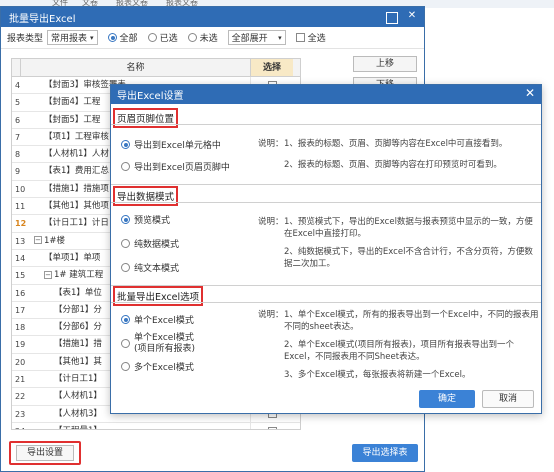  I want to click on radio-selected: 已选, so click(162, 37).